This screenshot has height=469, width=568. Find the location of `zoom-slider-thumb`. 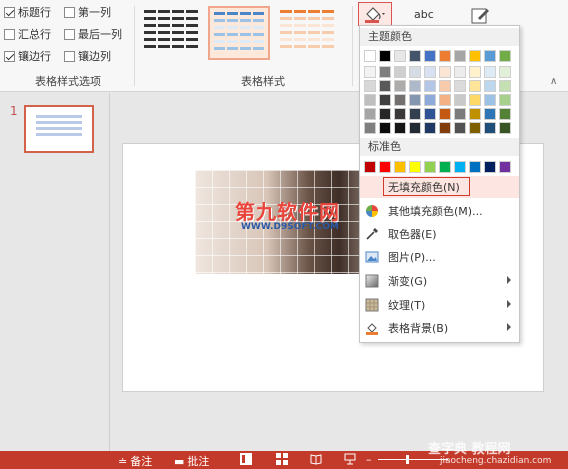

zoom-slider-thumb is located at coordinates (407, 459).